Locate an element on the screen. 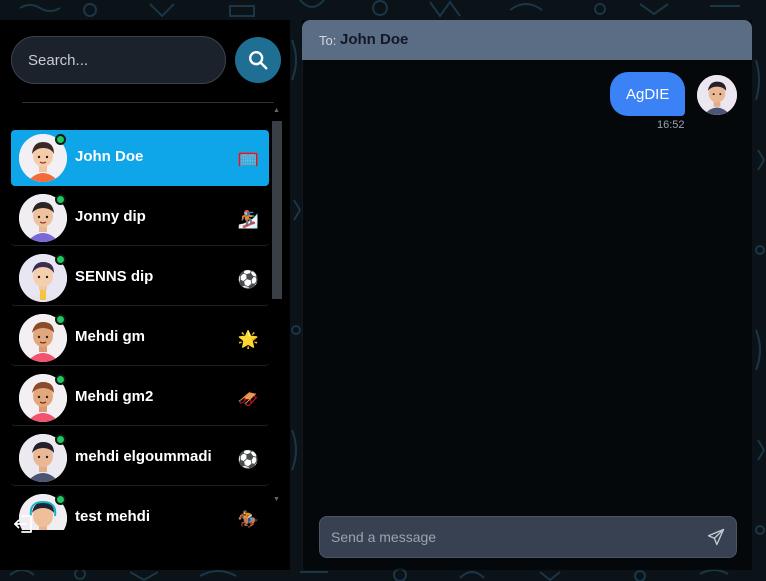  contact-item-mehdi-elgoummadi: mehdi elgoummadi ⚽ is located at coordinates (140, 458).